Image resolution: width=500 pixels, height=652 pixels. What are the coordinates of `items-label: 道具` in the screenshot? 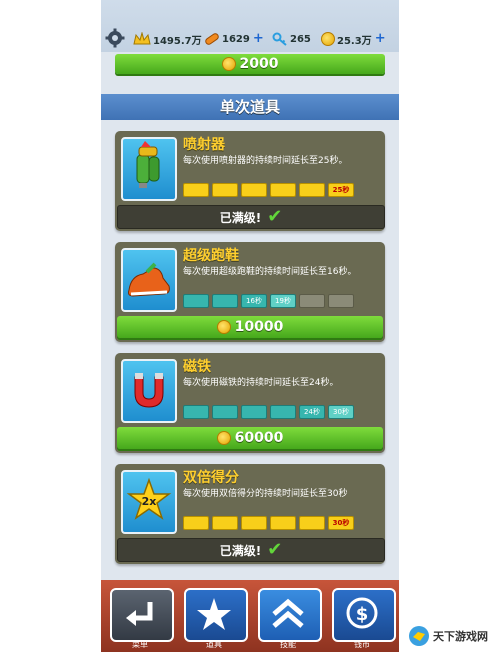 It's located at (214, 644).